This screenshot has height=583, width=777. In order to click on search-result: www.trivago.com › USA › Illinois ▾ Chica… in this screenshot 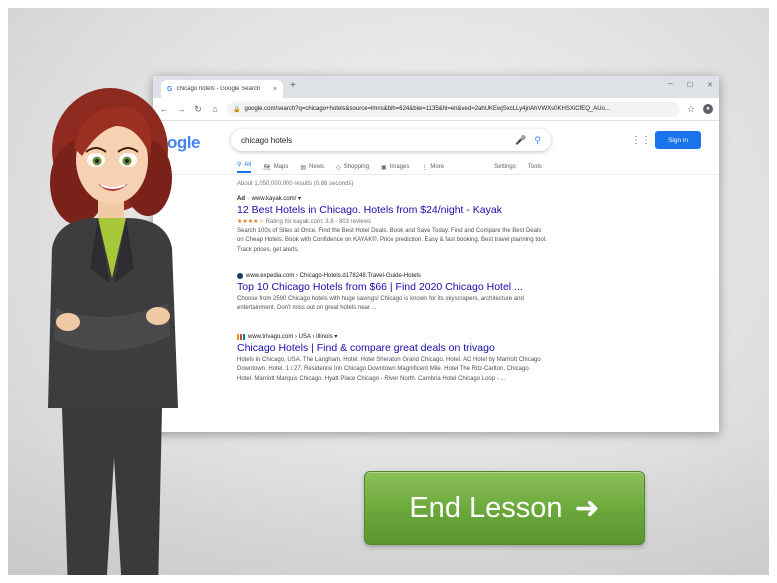, I will do `click(392, 358)`.